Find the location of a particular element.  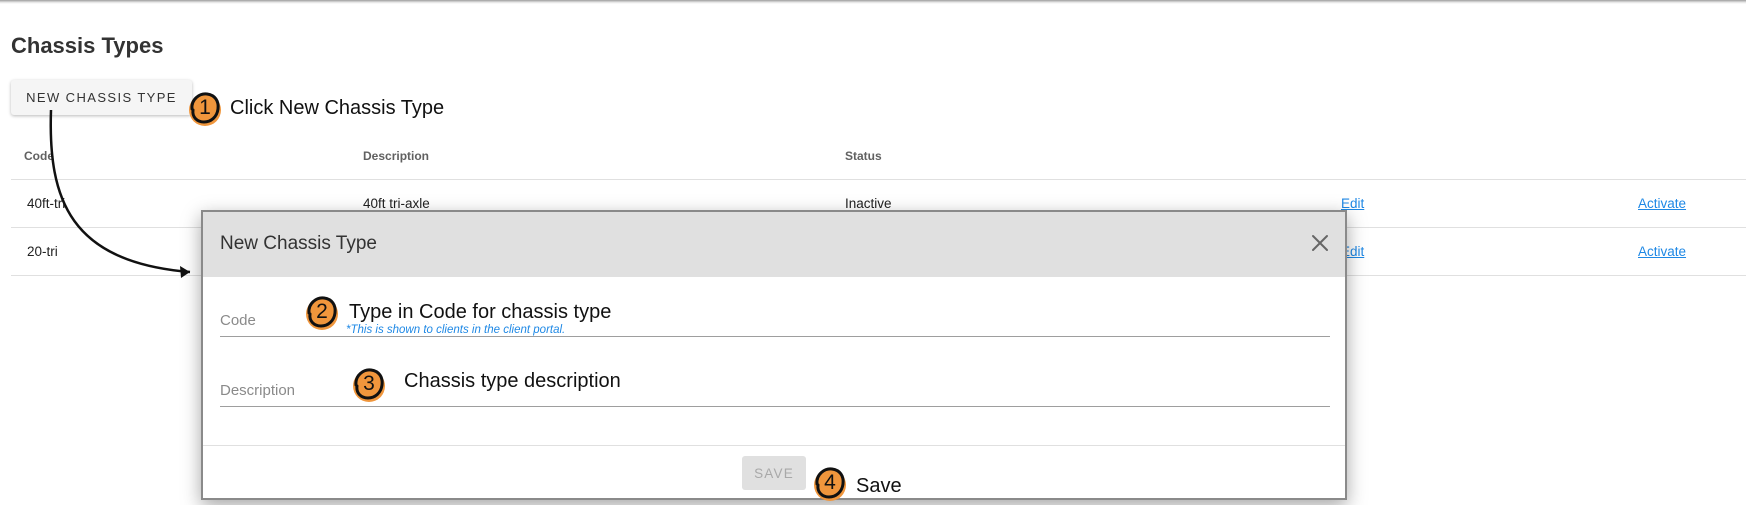

dialog-actions-divider is located at coordinates (774, 445).